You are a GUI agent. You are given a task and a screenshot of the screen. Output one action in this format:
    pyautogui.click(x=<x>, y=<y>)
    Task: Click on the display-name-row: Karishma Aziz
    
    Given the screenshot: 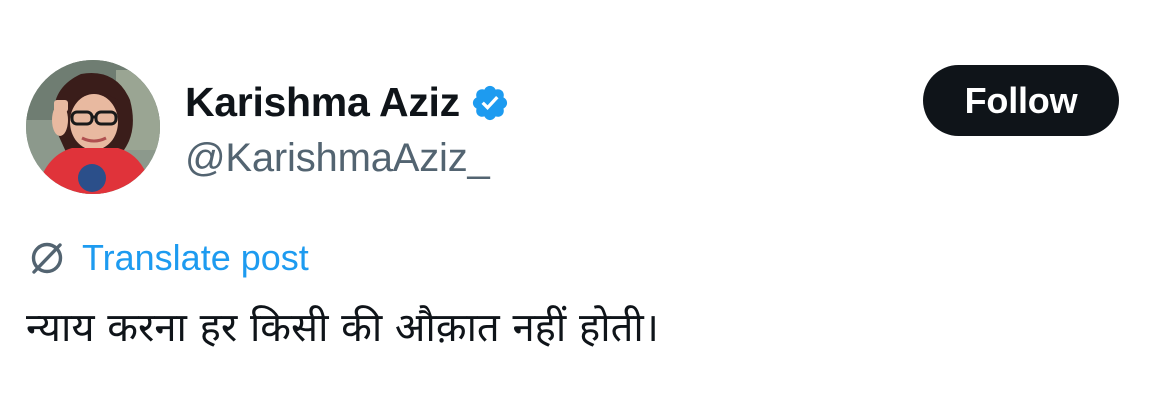 What is the action you would take?
    pyautogui.click(x=347, y=102)
    